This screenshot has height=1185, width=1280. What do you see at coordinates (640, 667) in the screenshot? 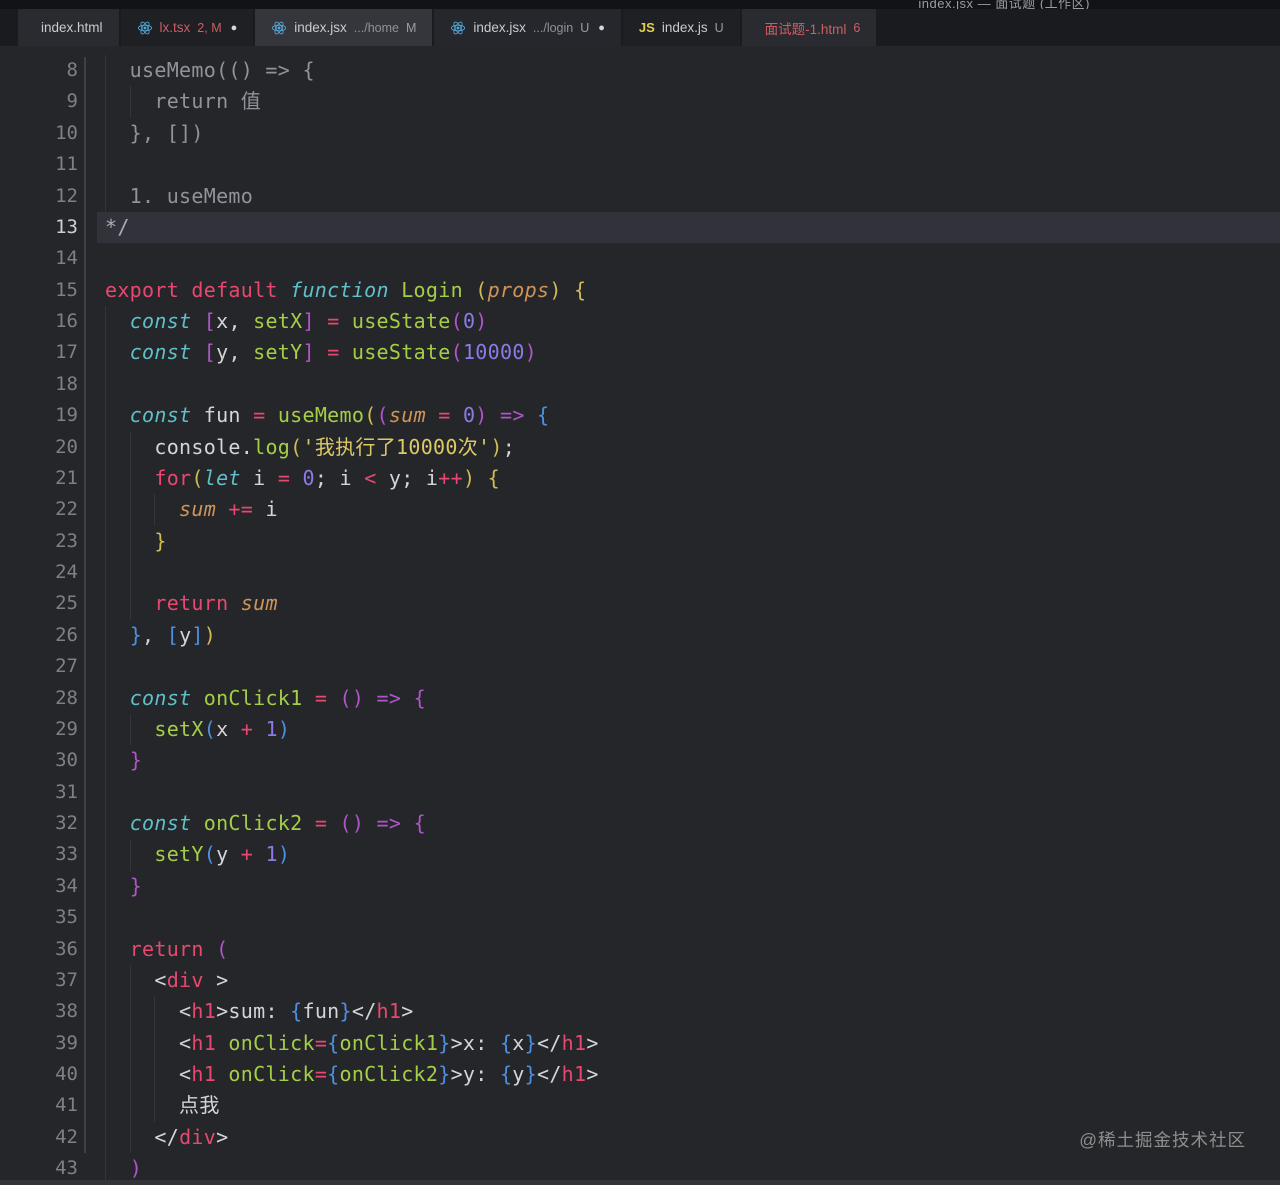
I see `code-line-27: 27` at bounding box center [640, 667].